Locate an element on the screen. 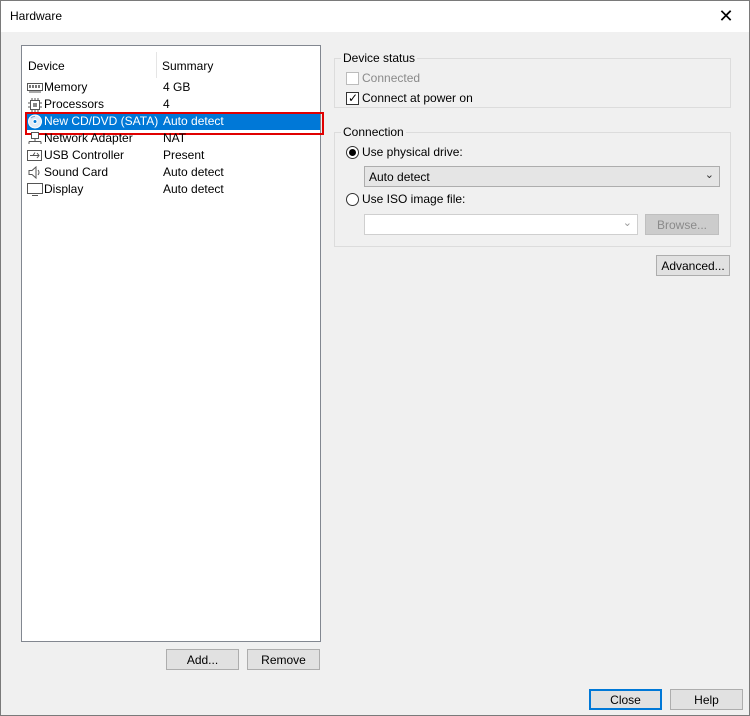 This screenshot has width=750, height=716. device-summary: NAT is located at coordinates (175, 138).